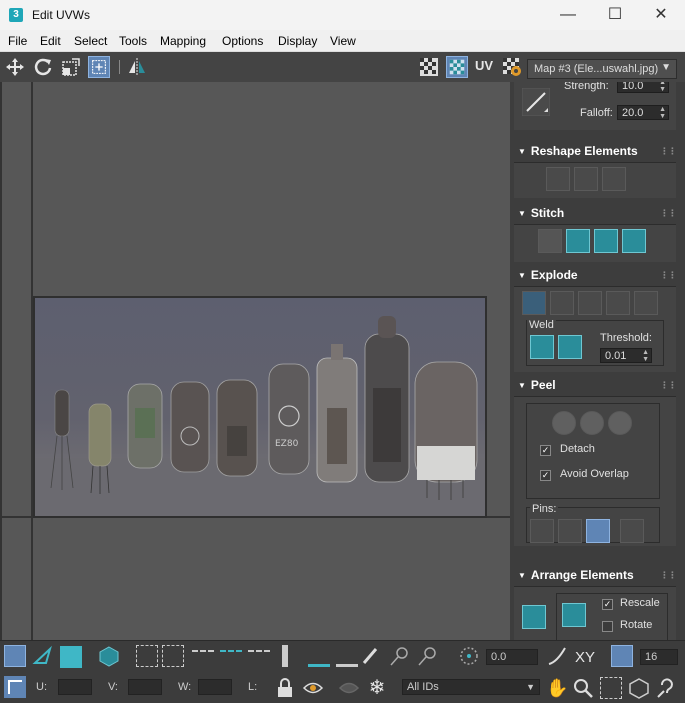 The image size is (685, 703). Describe the element at coordinates (643, 87) in the screenshot. I see `strength-input: 10.0 ▲ ▼` at that location.